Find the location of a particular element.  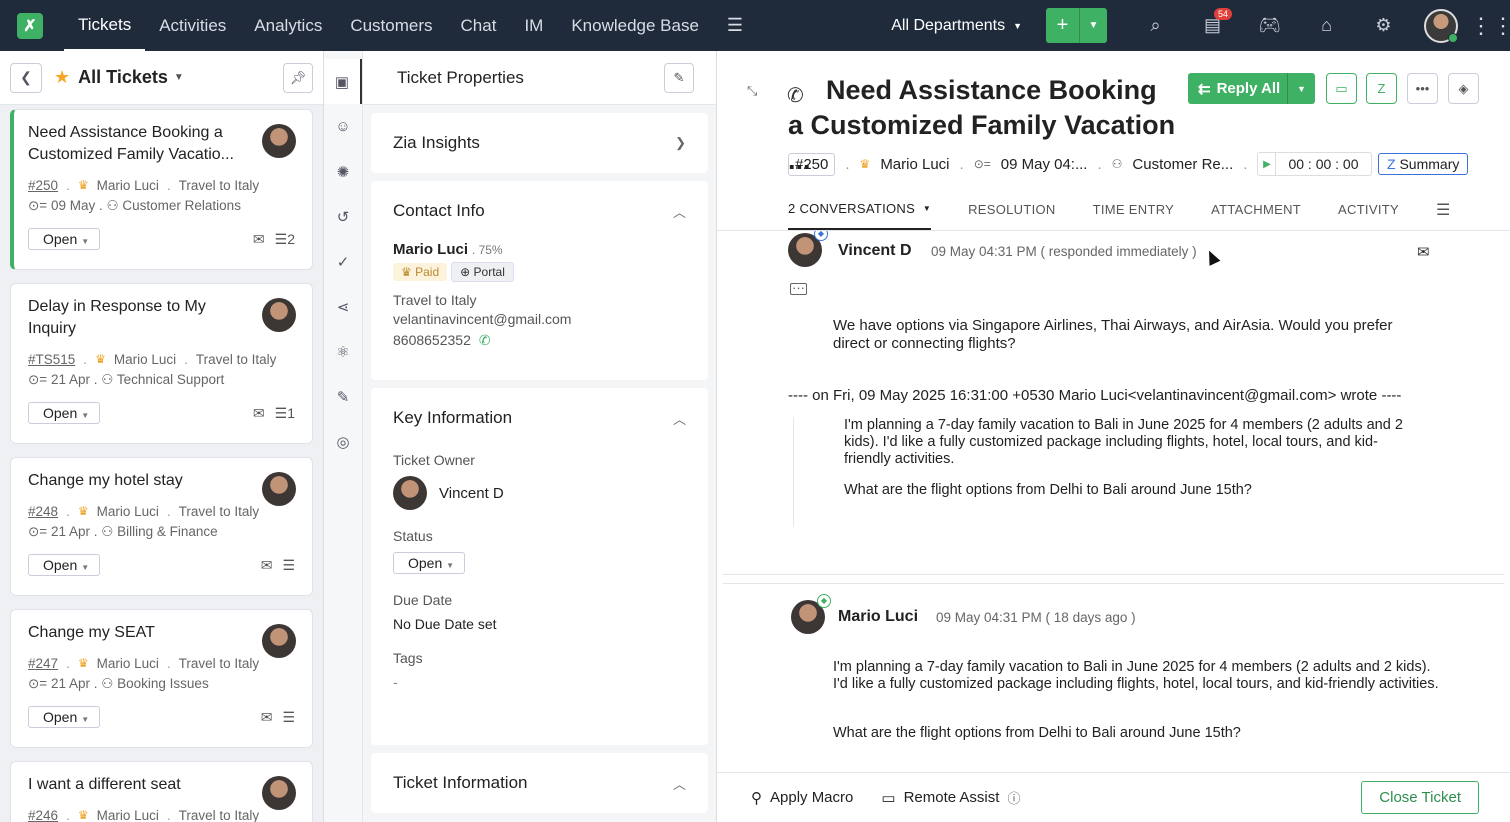

more-tabs-icon: ☰ is located at coordinates (735, 25).